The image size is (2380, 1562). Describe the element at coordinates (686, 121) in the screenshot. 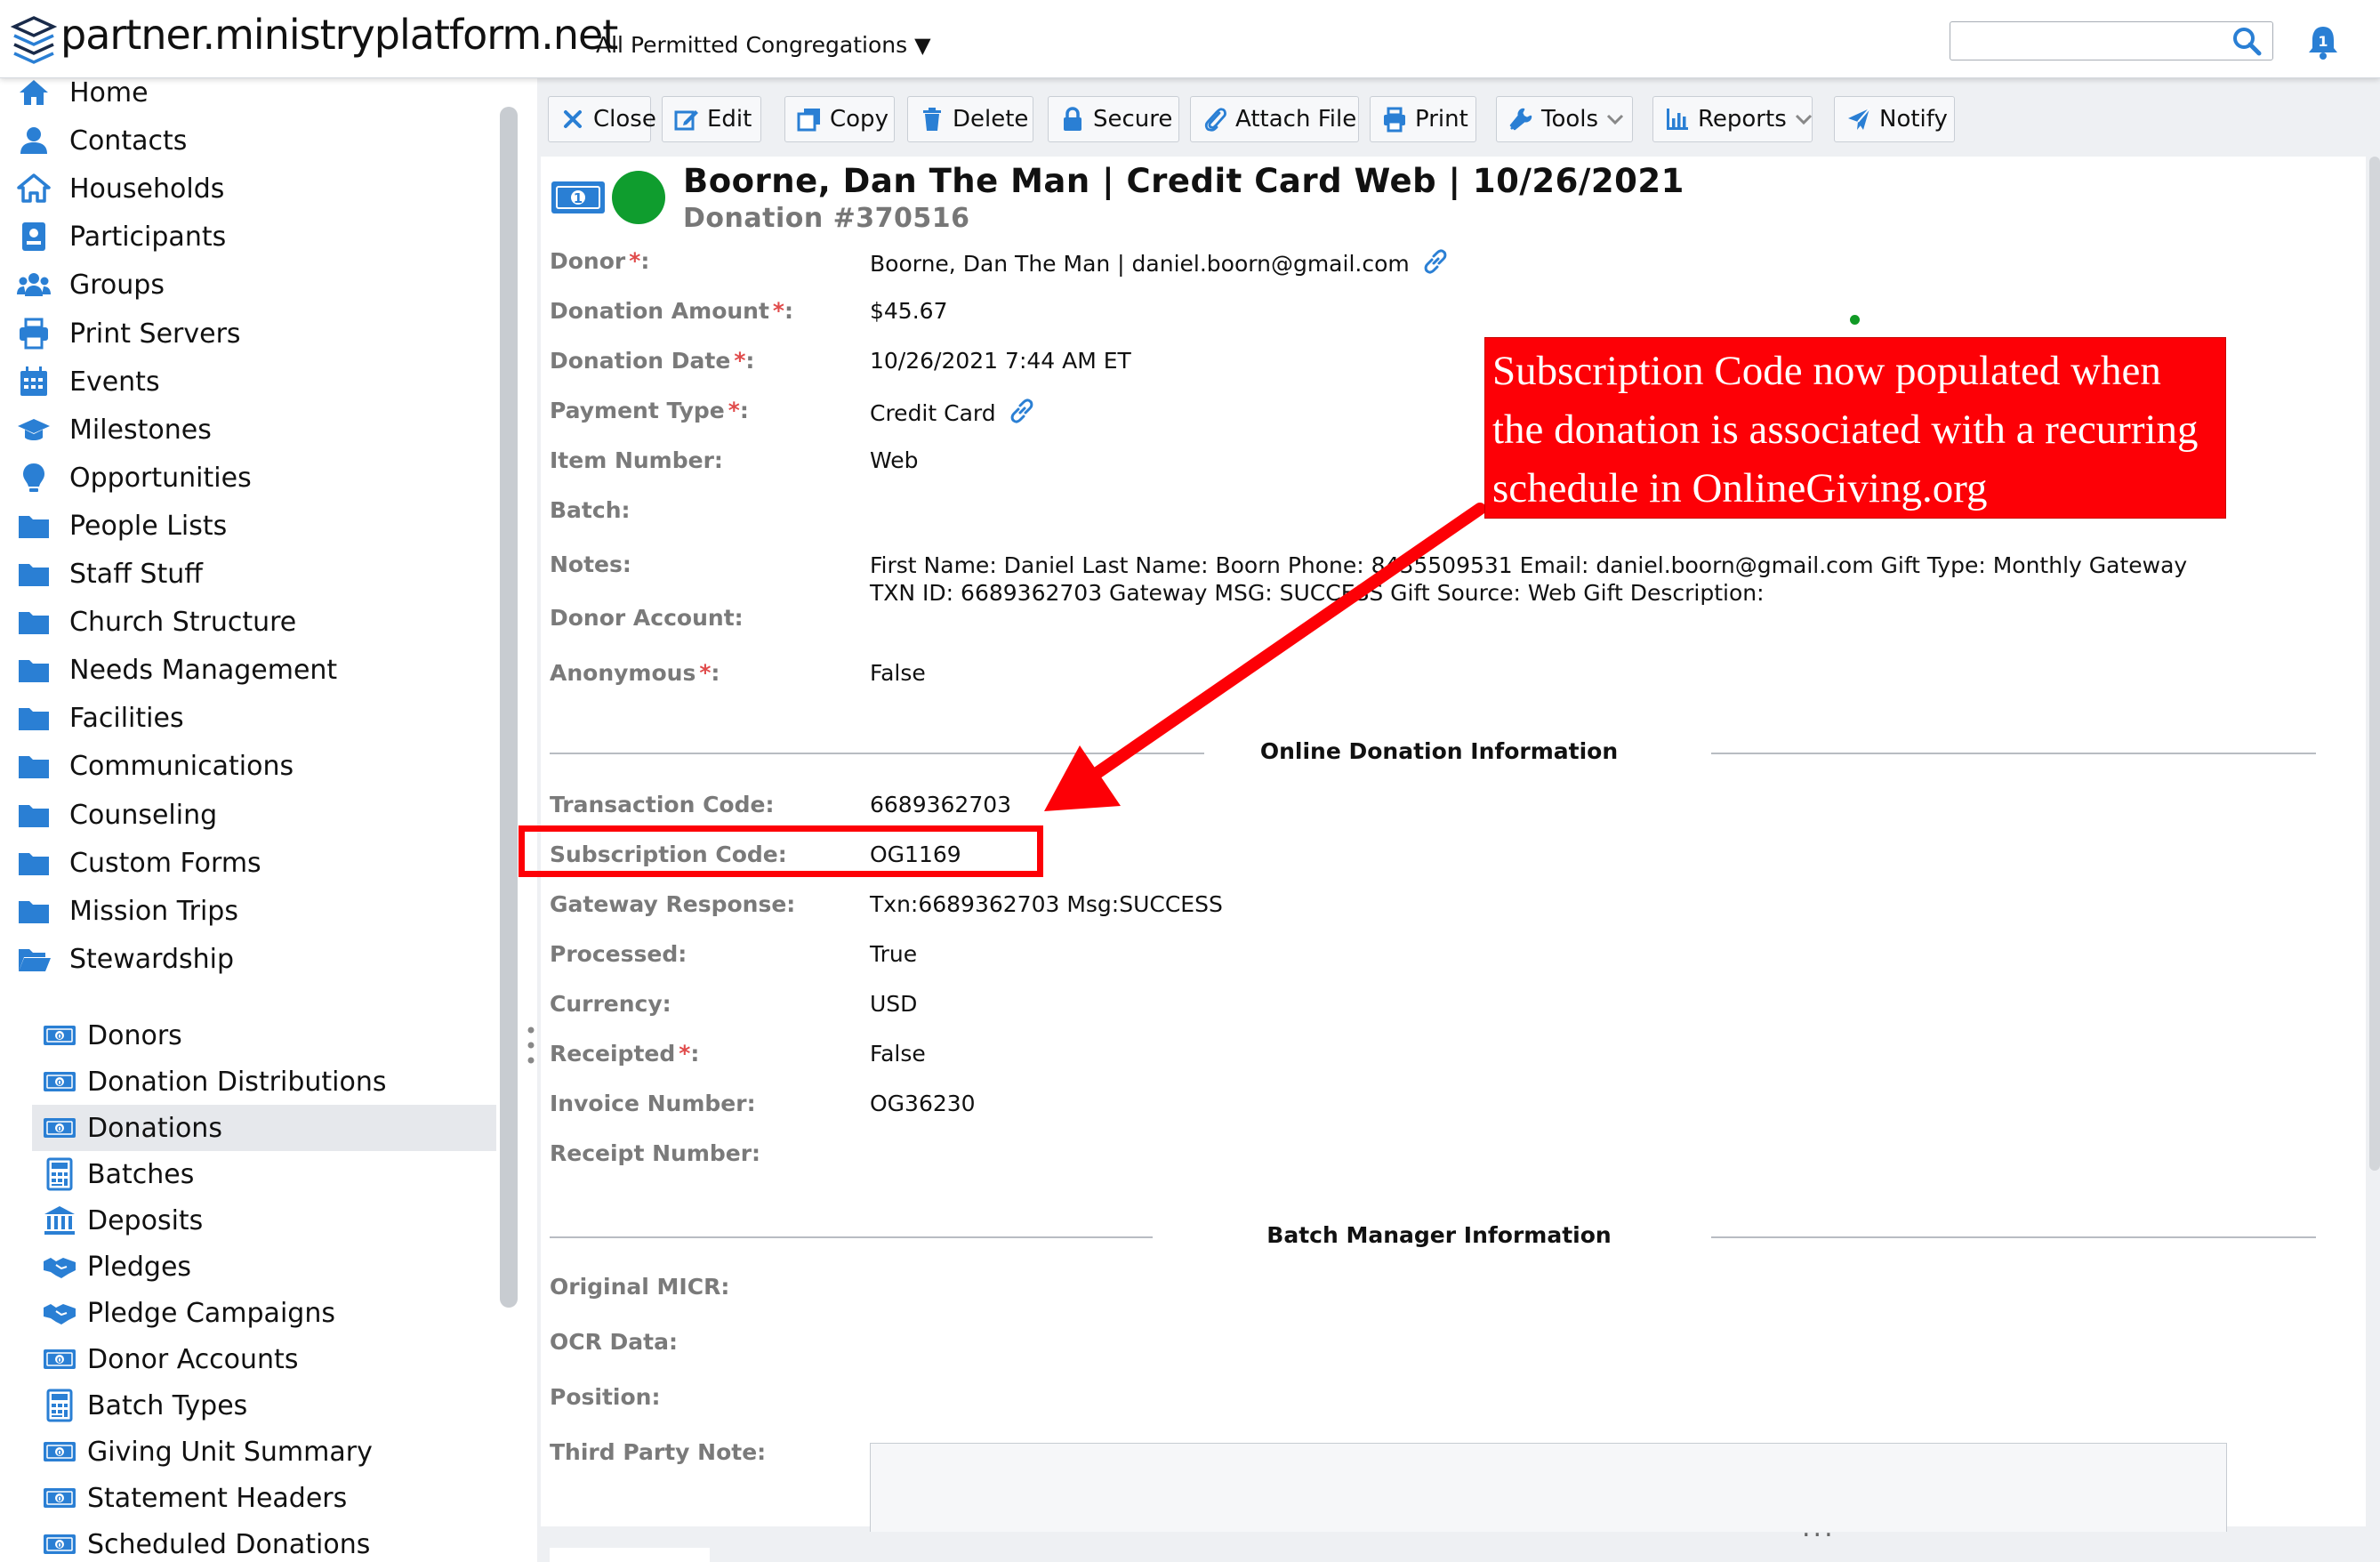

I see `edit-icon` at that location.